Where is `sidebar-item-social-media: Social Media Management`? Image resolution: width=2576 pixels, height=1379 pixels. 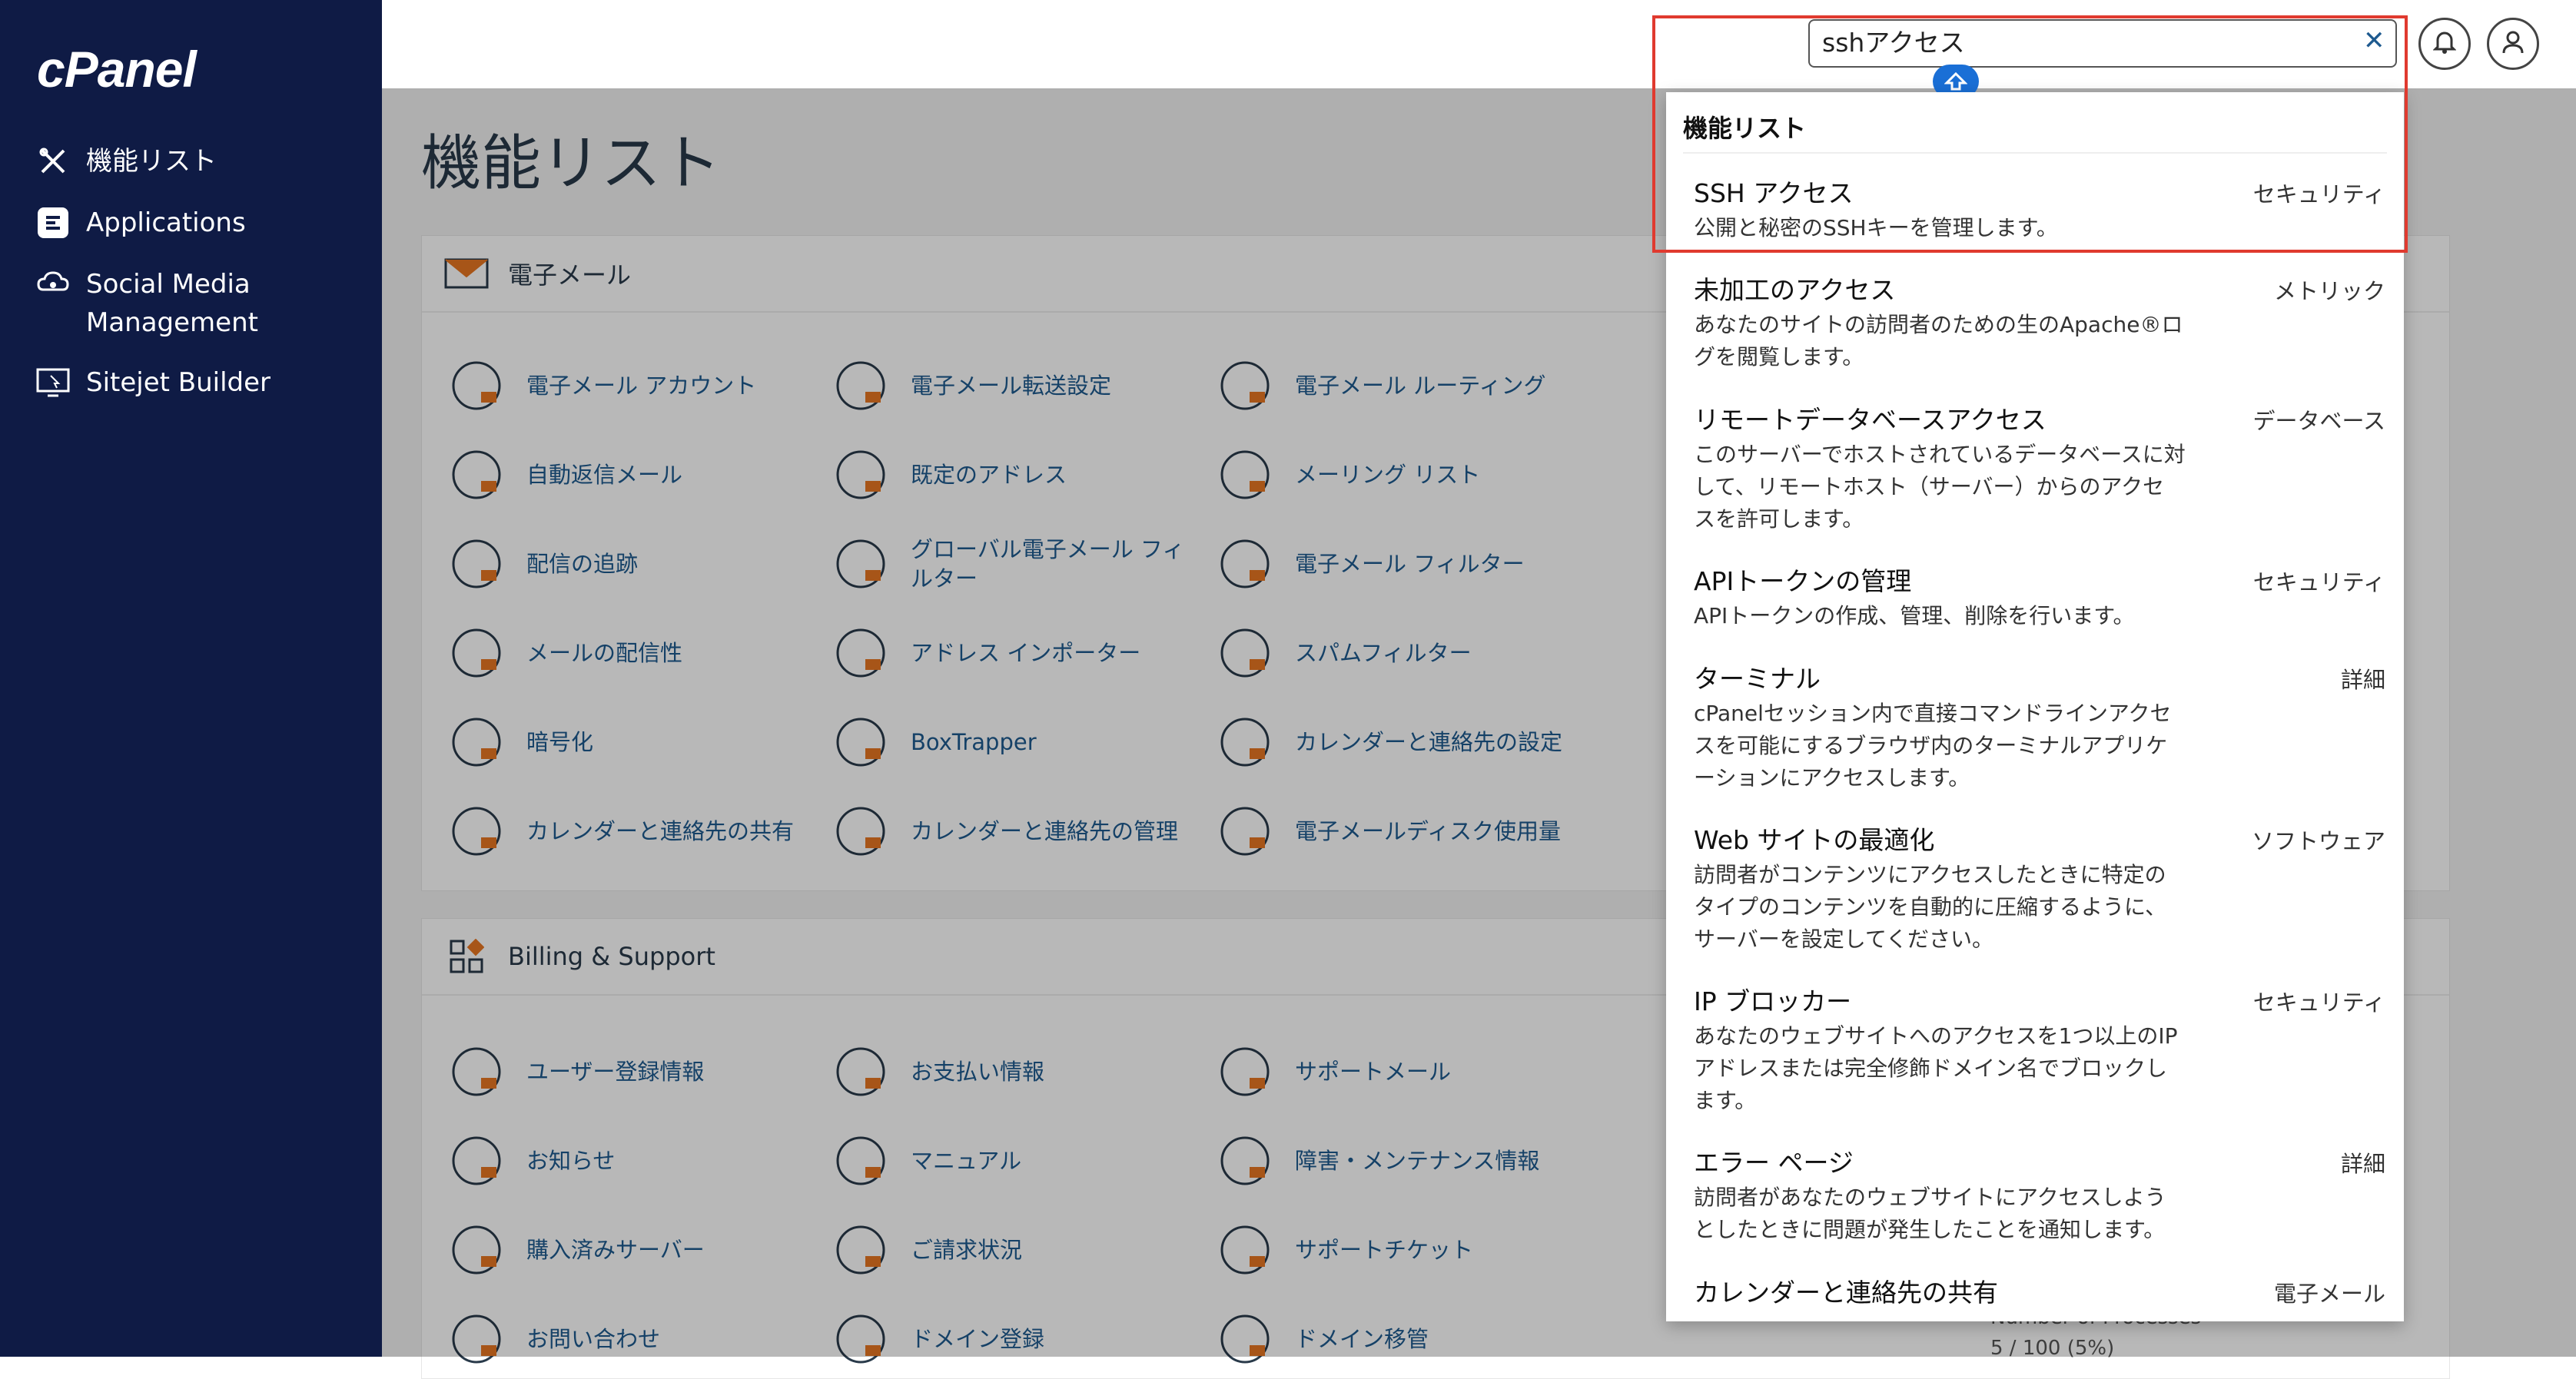 sidebar-item-social-media: Social Media Management is located at coordinates (146, 303).